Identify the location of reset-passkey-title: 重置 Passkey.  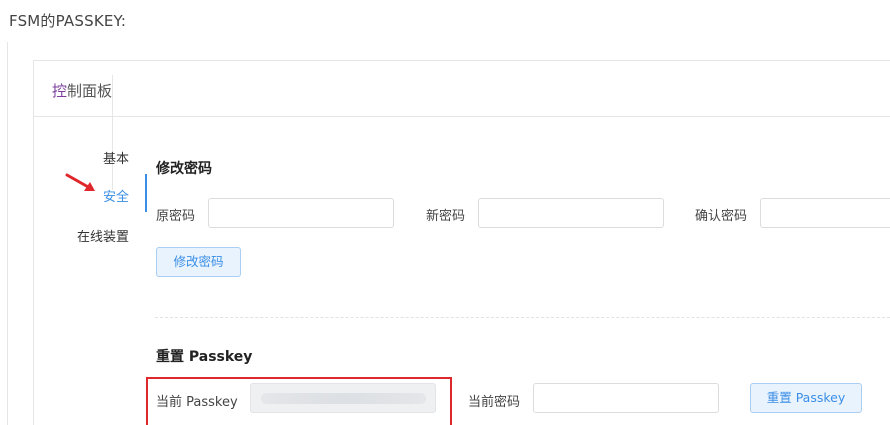
(204, 357).